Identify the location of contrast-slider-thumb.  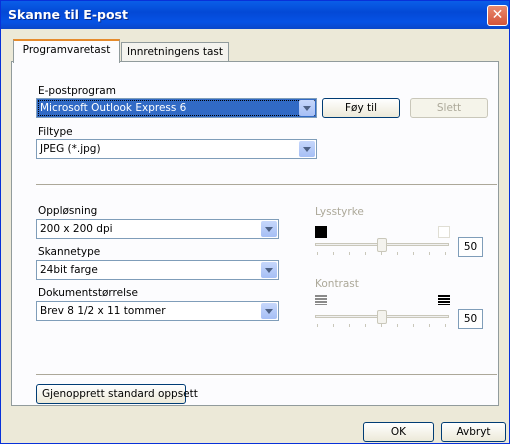
(382, 317).